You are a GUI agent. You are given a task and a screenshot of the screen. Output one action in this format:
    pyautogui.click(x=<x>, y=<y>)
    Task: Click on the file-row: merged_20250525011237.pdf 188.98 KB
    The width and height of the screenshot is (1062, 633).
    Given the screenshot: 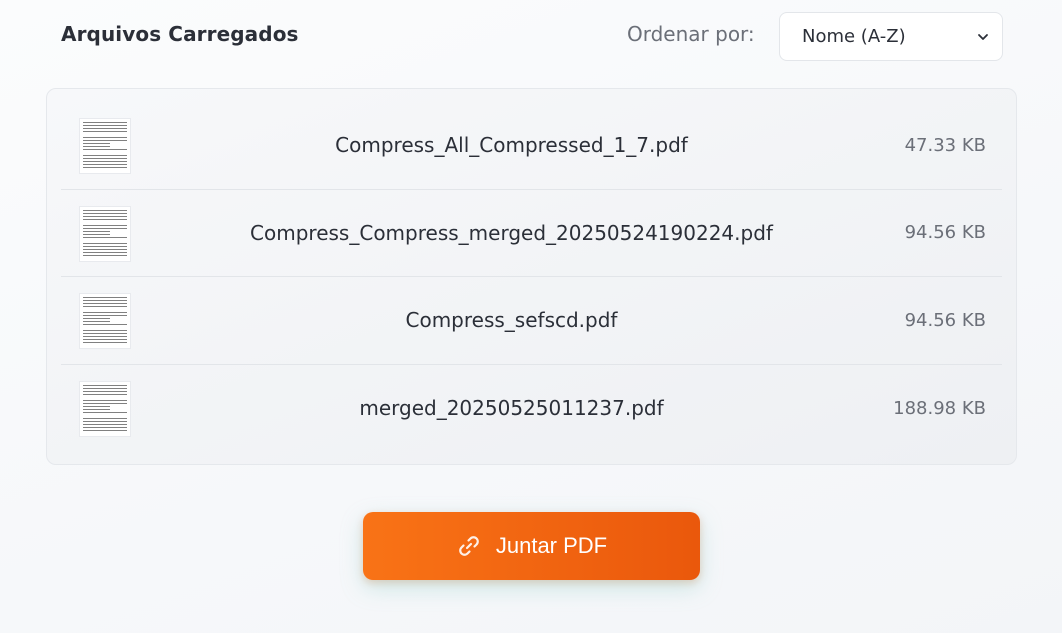 What is the action you would take?
    pyautogui.click(x=531, y=409)
    